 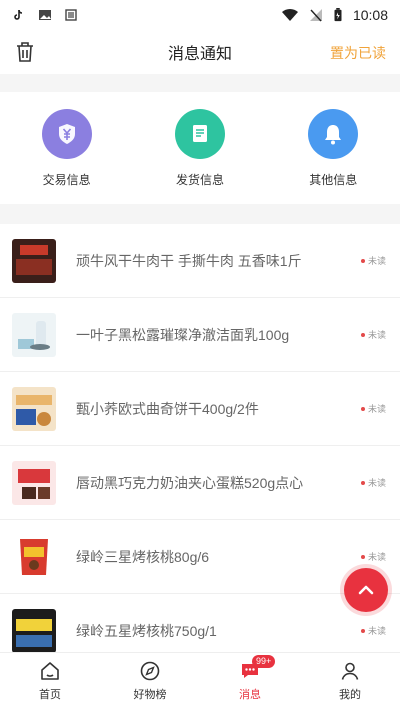 What do you see at coordinates (250, 682) in the screenshot?
I see `nav-messages: 99+ 消息` at bounding box center [250, 682].